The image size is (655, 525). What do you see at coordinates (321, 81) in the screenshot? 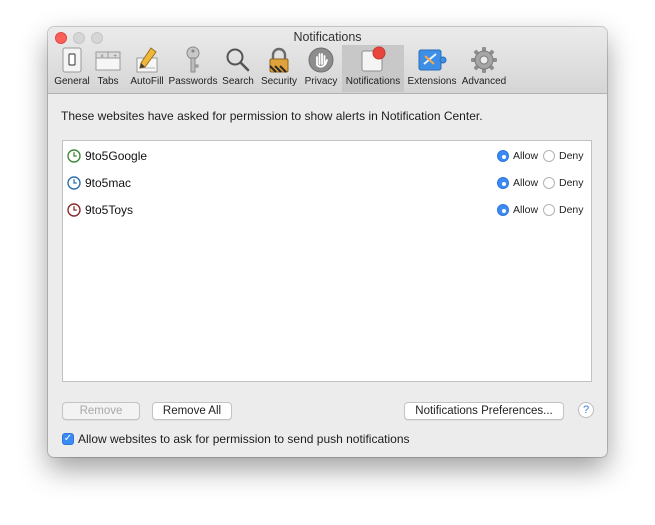
I see `tab-label: Privacy` at bounding box center [321, 81].